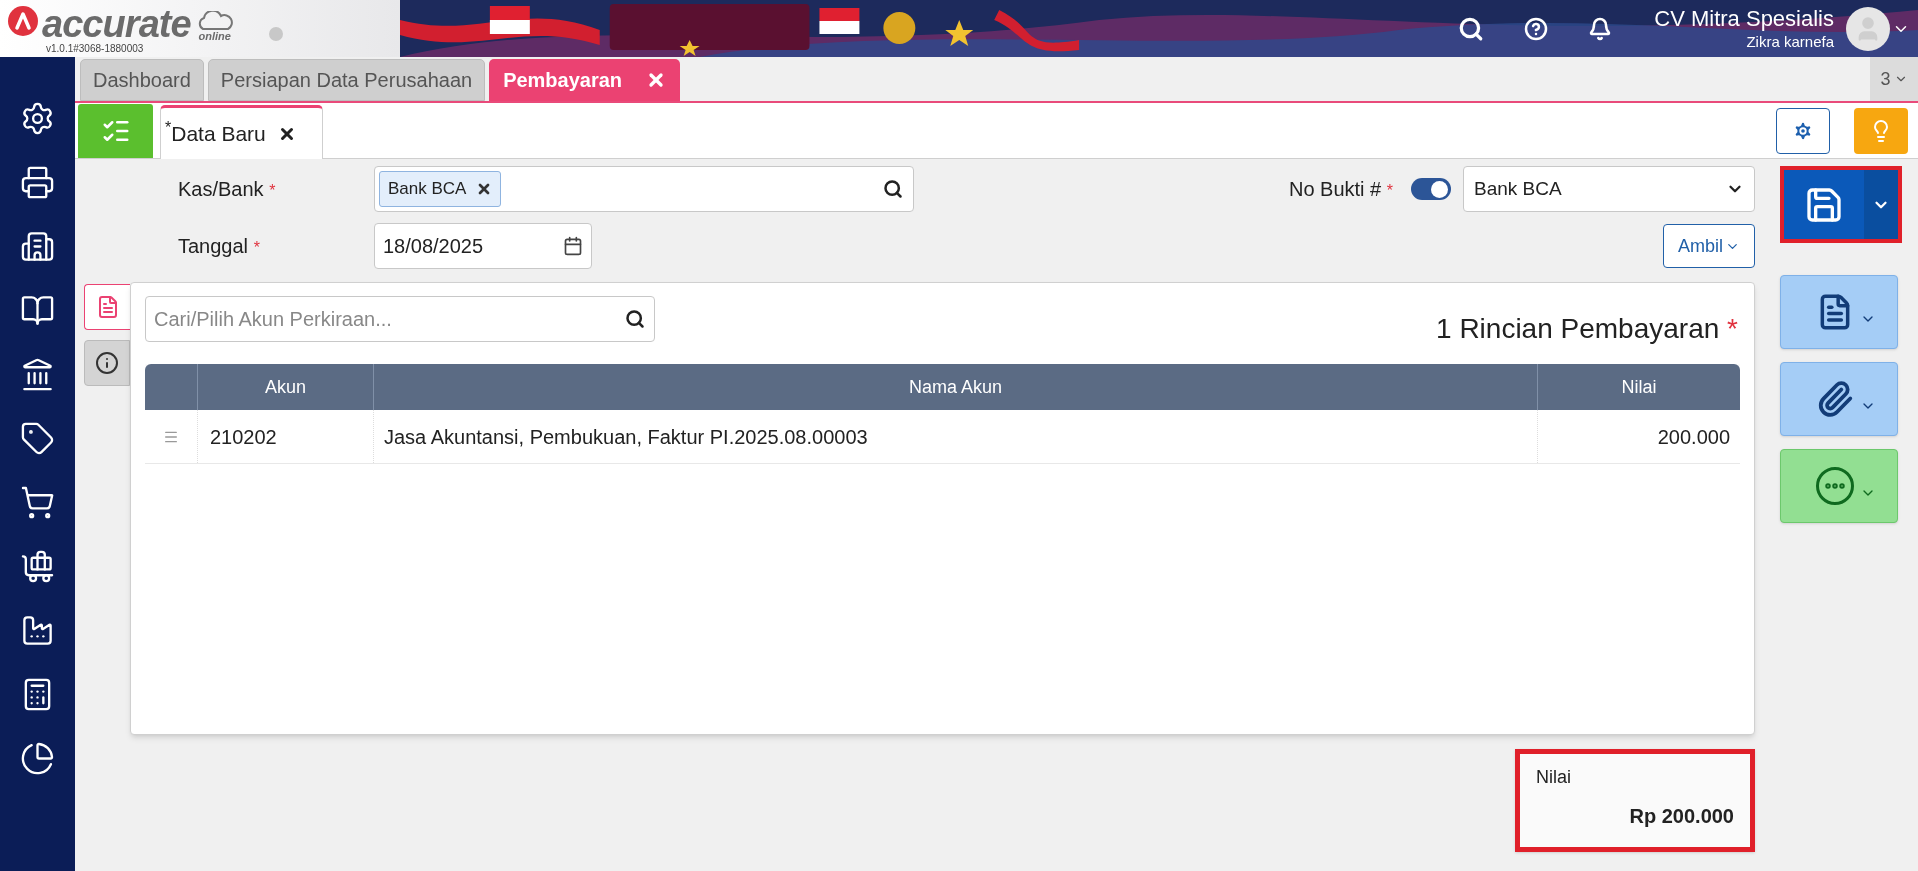 The height and width of the screenshot is (871, 1918). I want to click on document-tab: $^{*}$Data Baru, so click(241, 132).